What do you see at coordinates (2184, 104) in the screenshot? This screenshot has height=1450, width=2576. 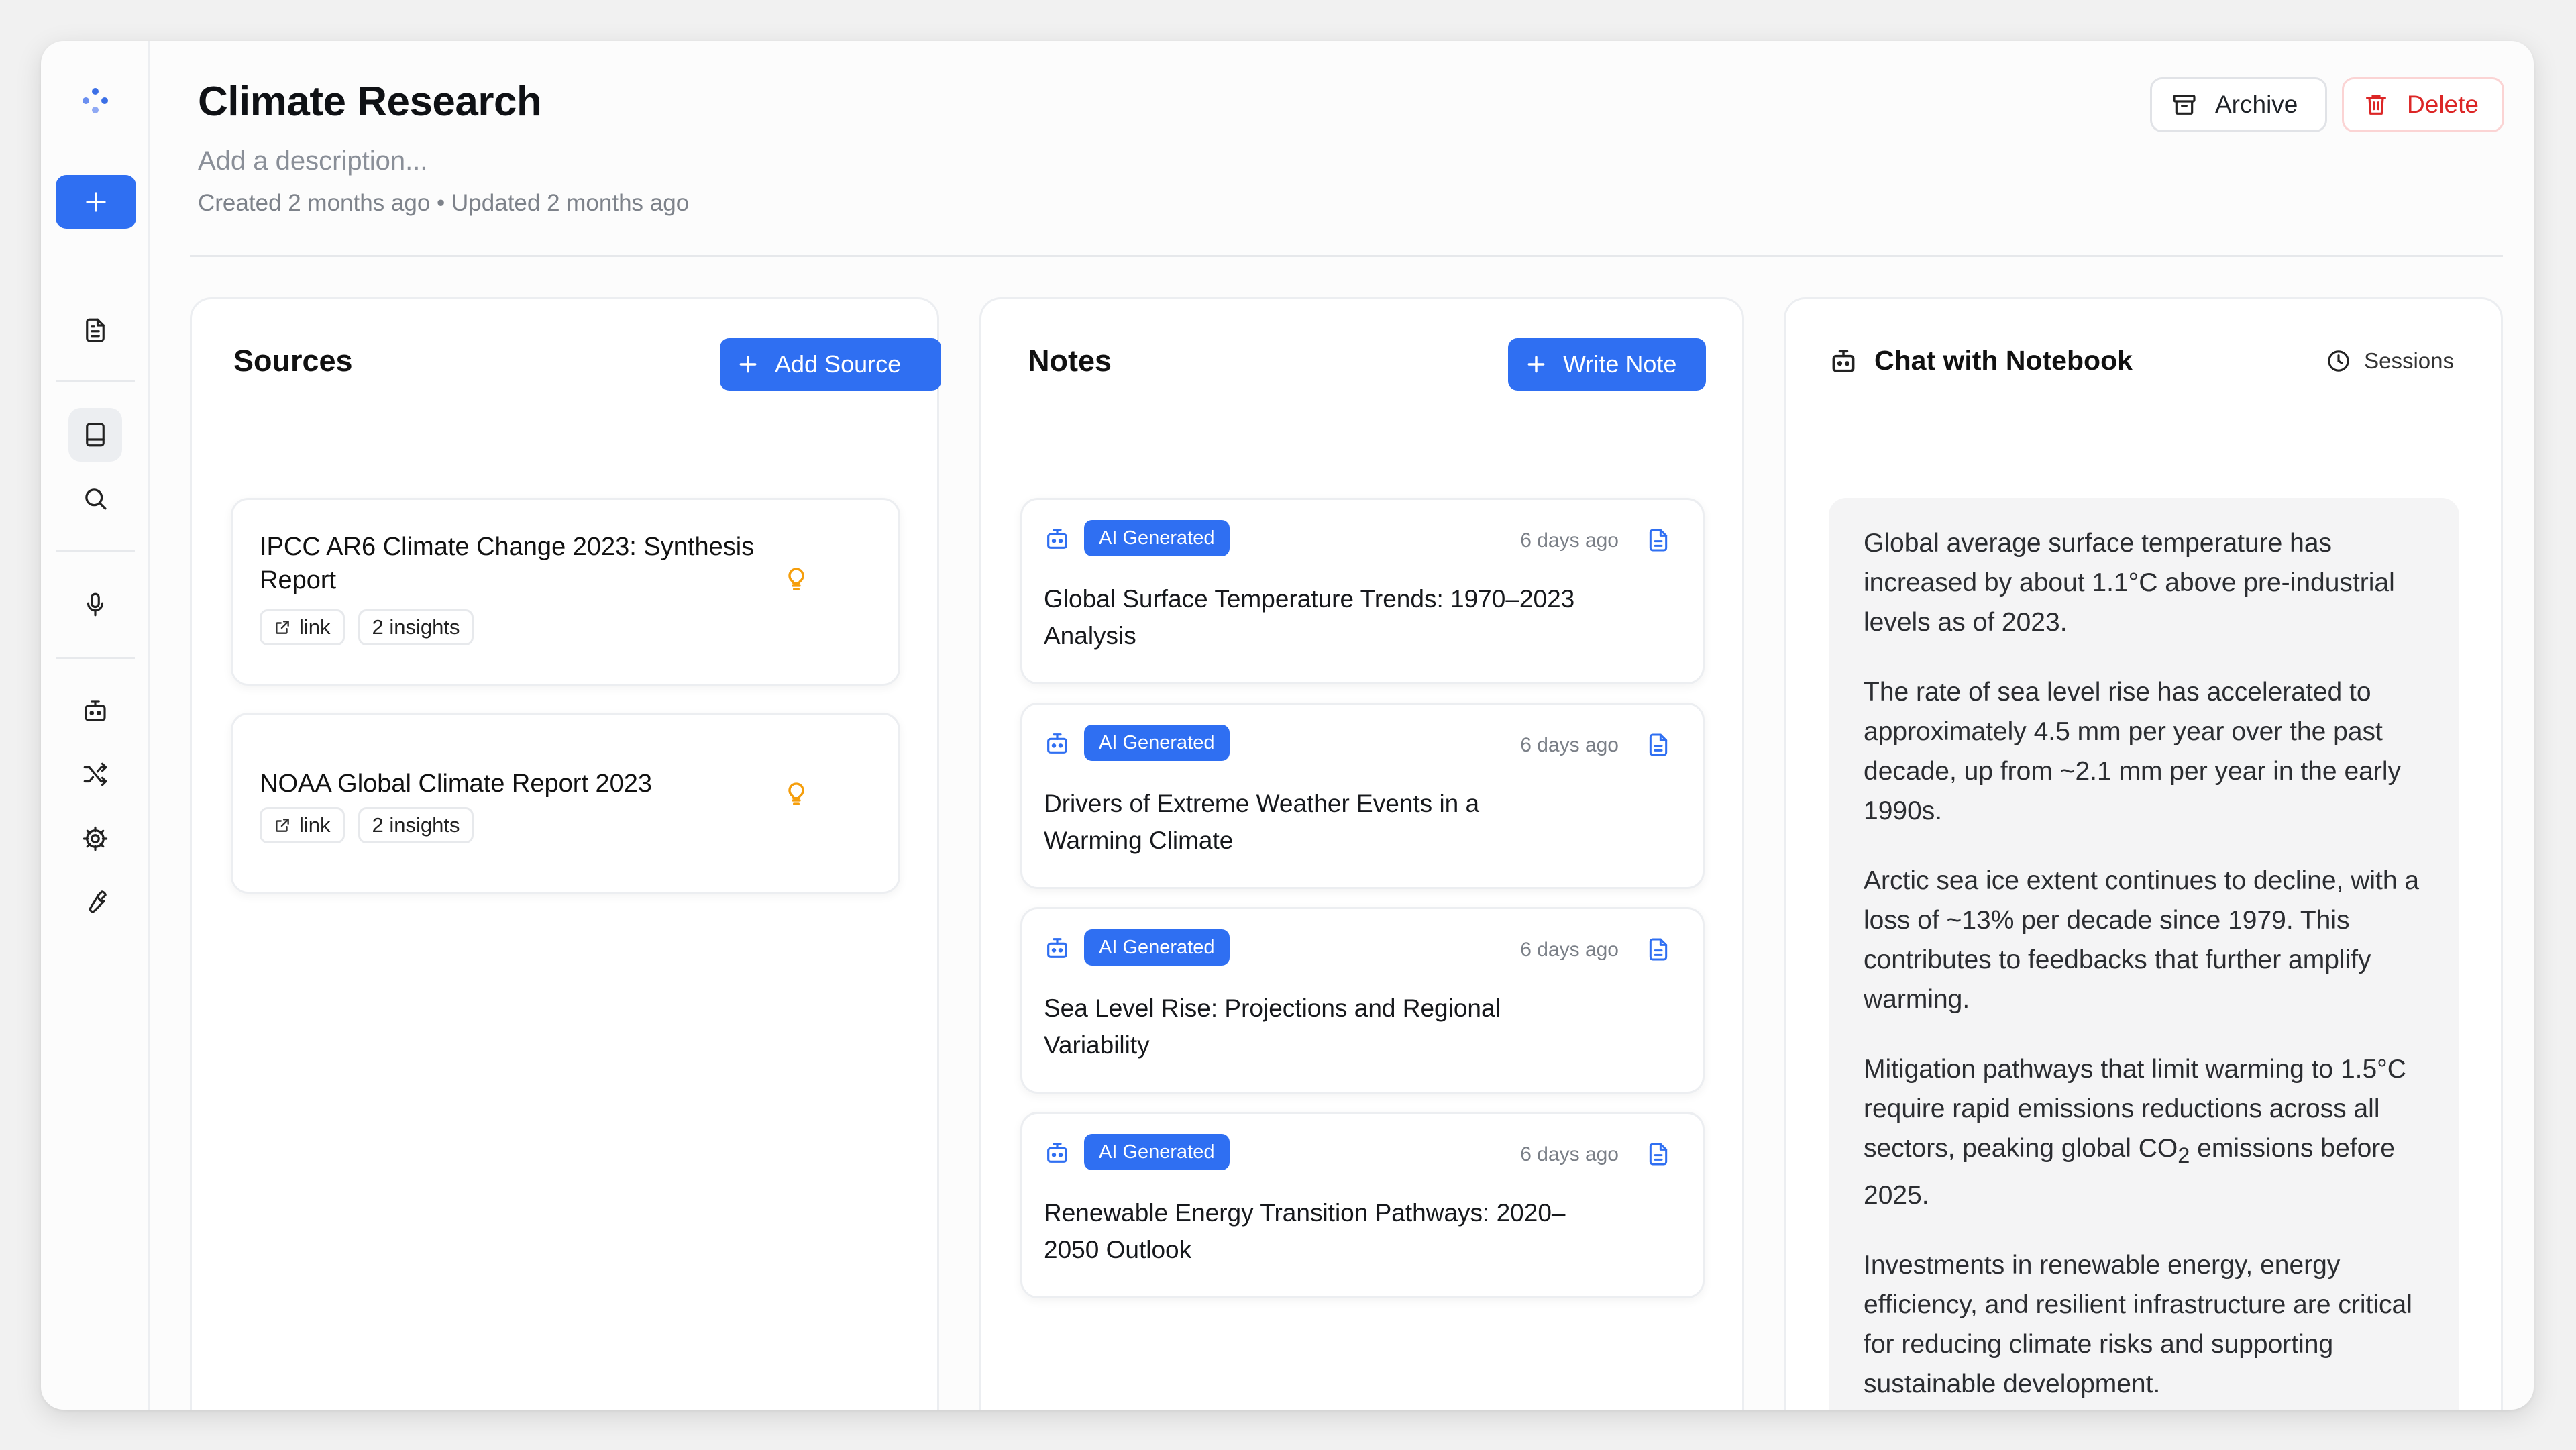 I see `archive-icon` at bounding box center [2184, 104].